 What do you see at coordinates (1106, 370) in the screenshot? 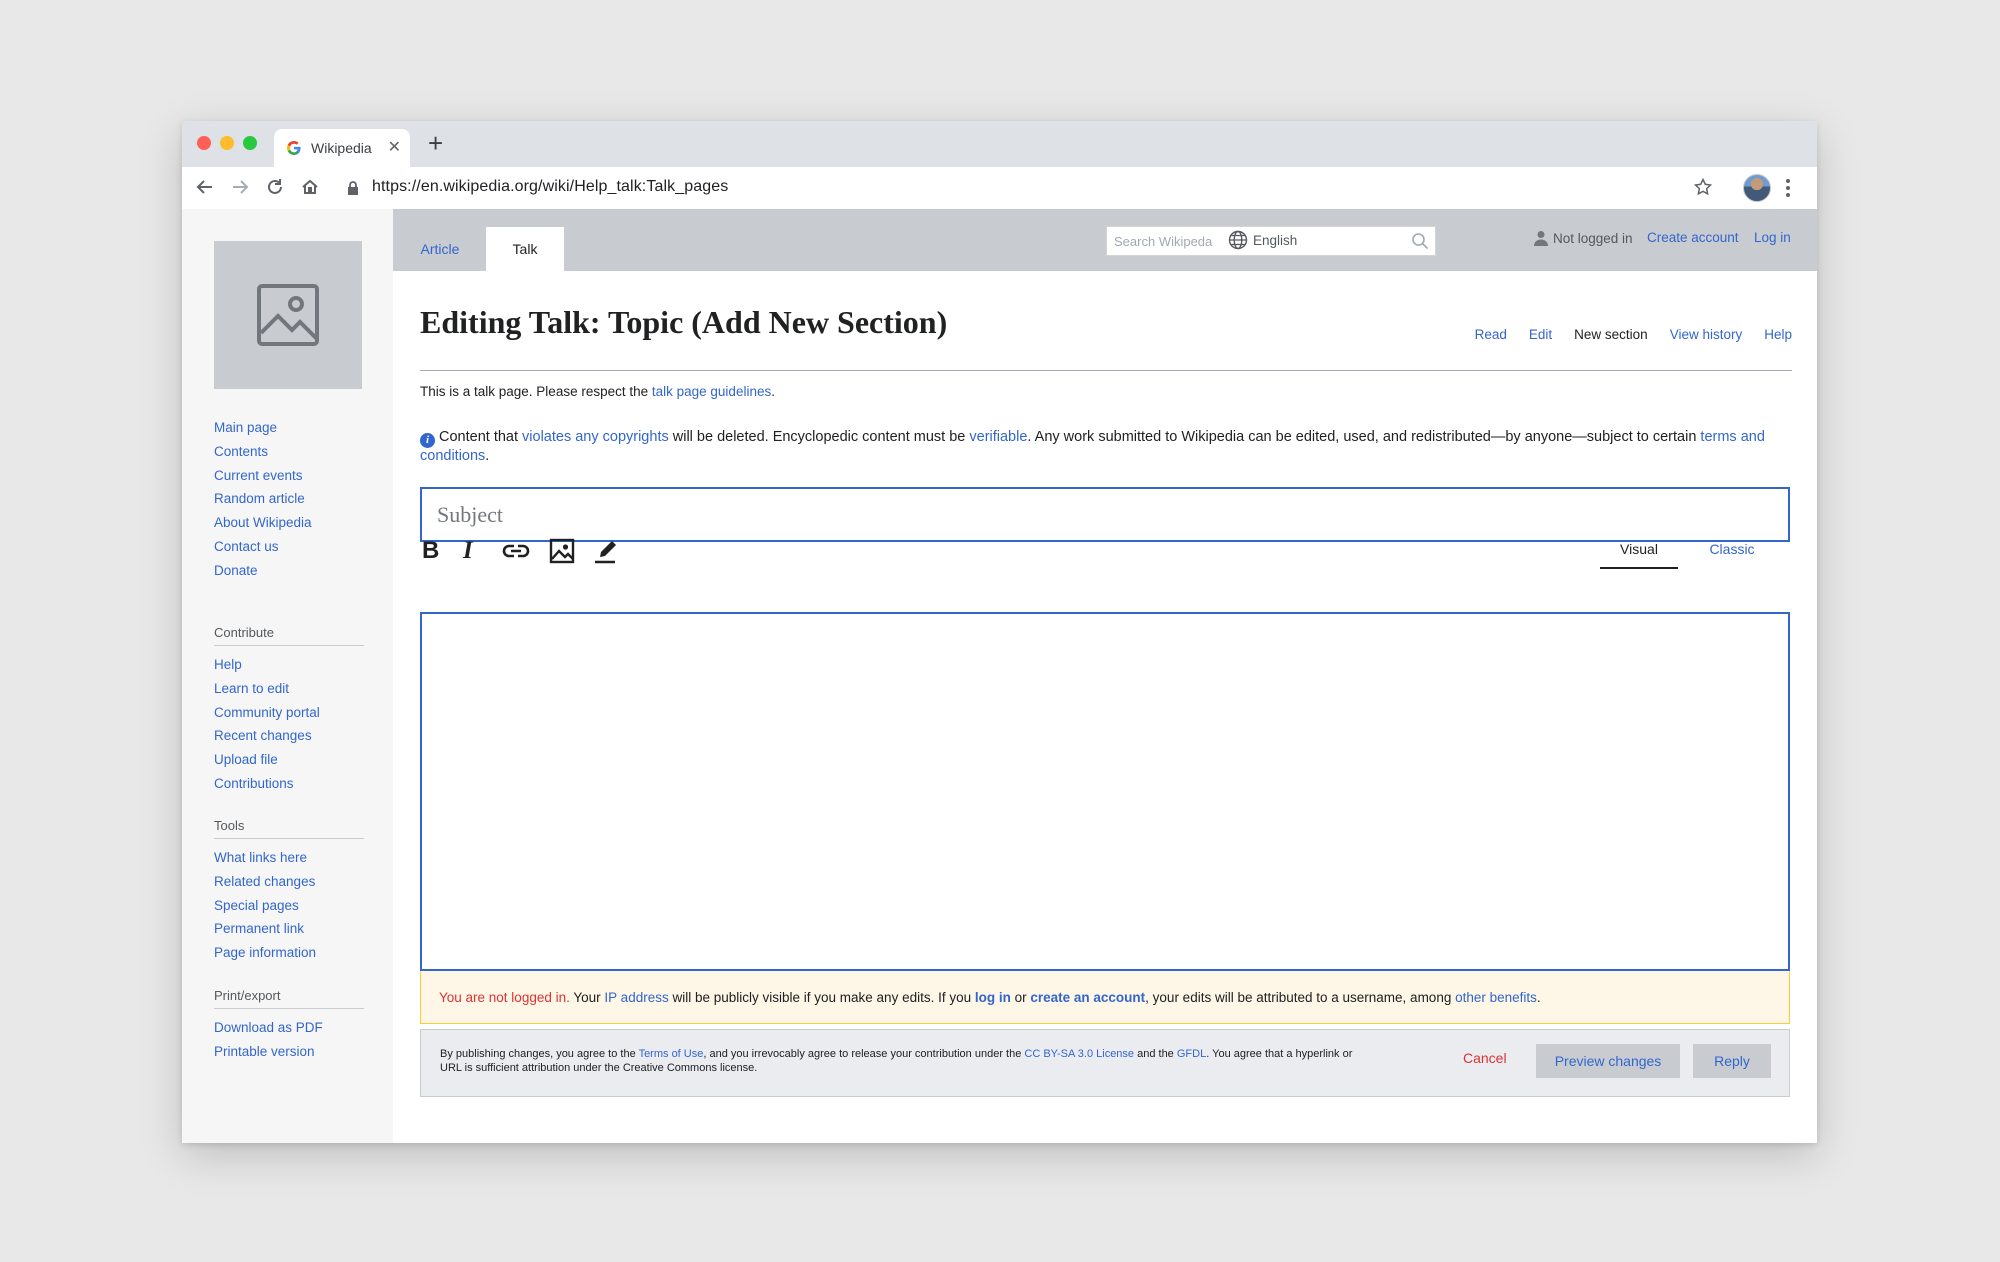
I see `title-divider` at bounding box center [1106, 370].